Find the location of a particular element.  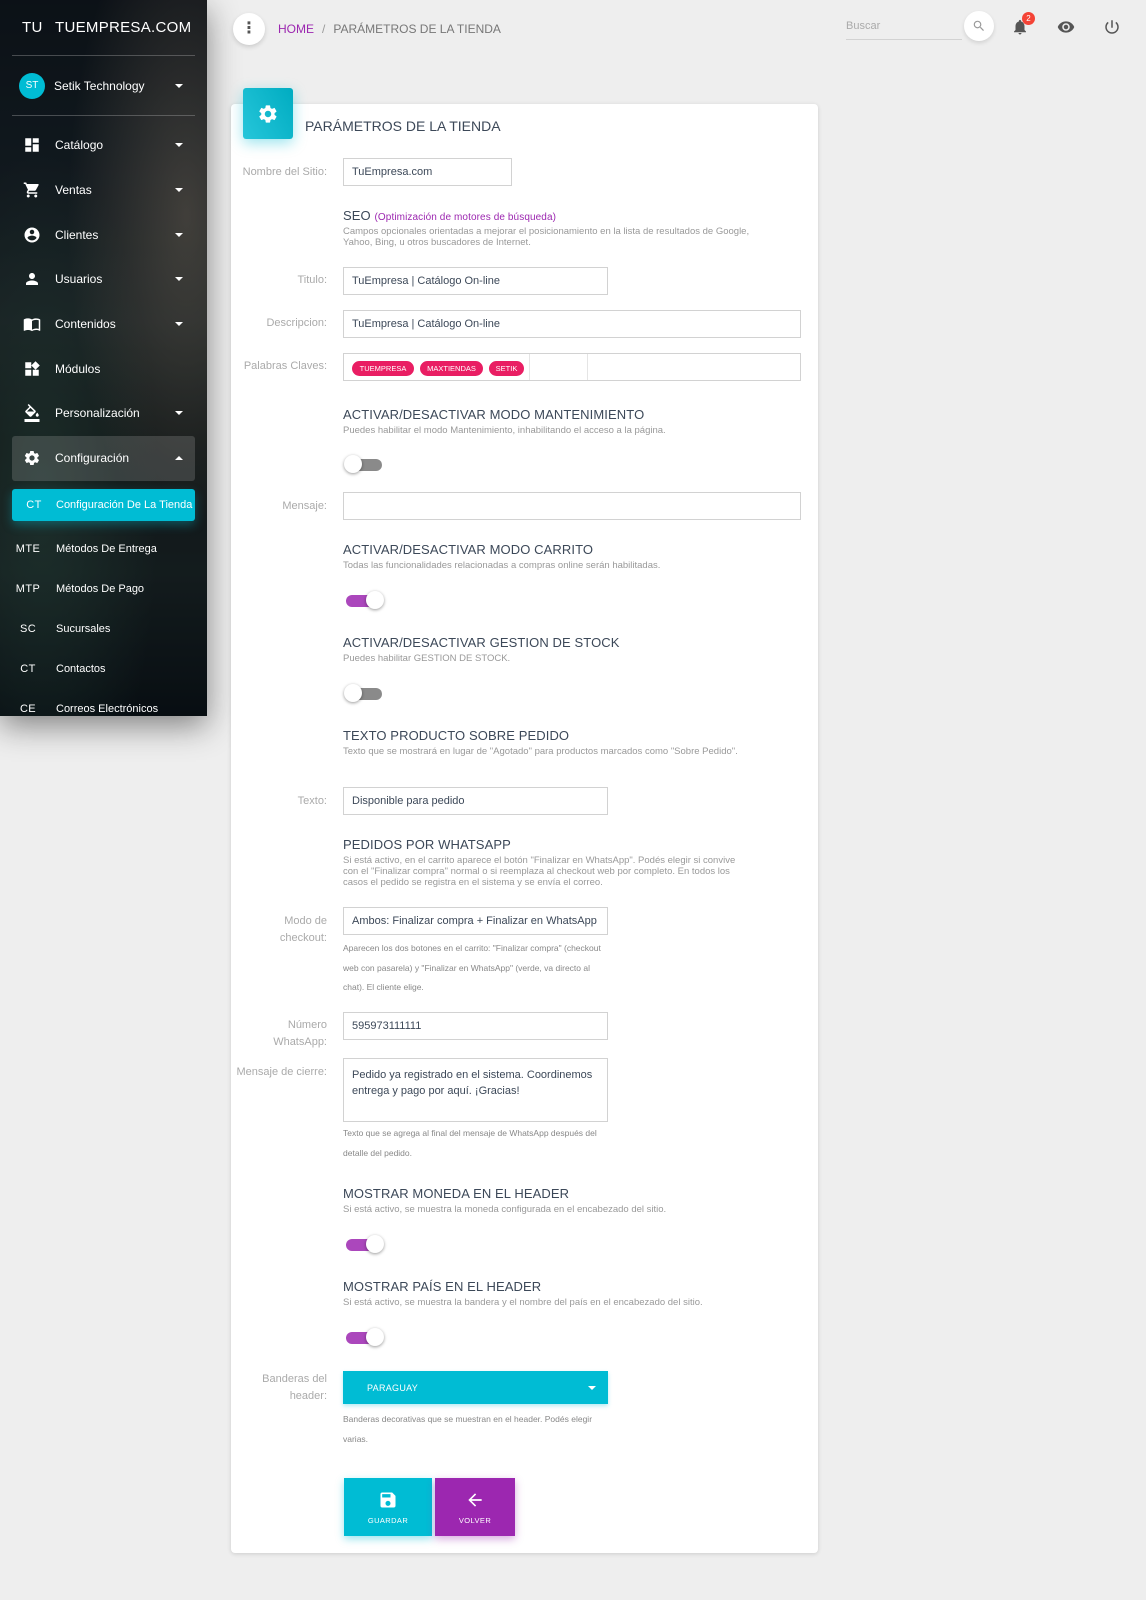

cart-toggle is located at coordinates (365, 600).